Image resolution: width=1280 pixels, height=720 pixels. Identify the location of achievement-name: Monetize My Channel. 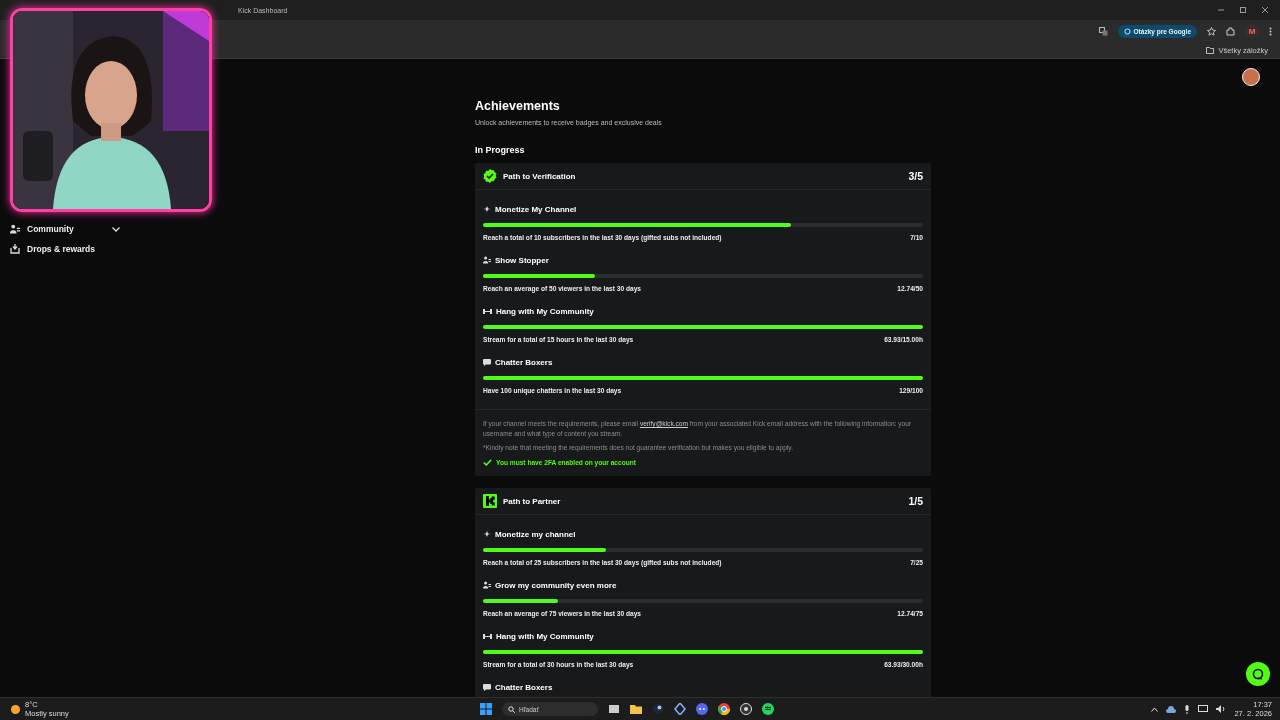
(536, 209).